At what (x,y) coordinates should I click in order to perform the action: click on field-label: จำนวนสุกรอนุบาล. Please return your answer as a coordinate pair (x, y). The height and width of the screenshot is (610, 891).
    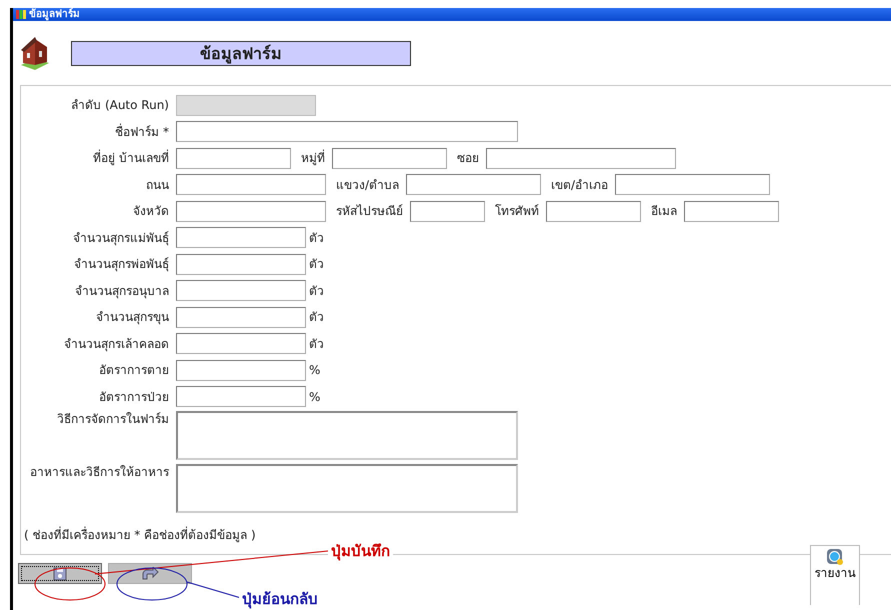
    Looking at the image, I should click on (122, 291).